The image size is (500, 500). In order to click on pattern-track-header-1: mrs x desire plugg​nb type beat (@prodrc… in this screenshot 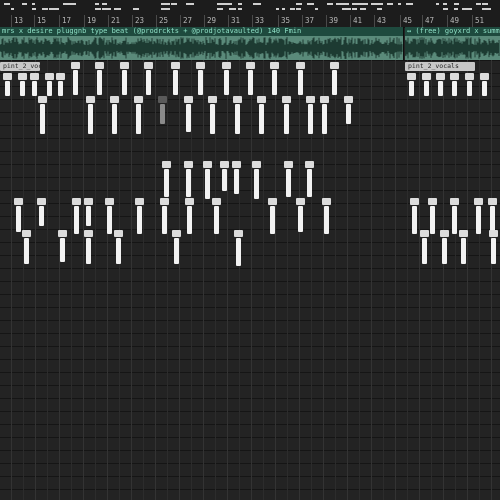, I will do `click(201, 31)`.